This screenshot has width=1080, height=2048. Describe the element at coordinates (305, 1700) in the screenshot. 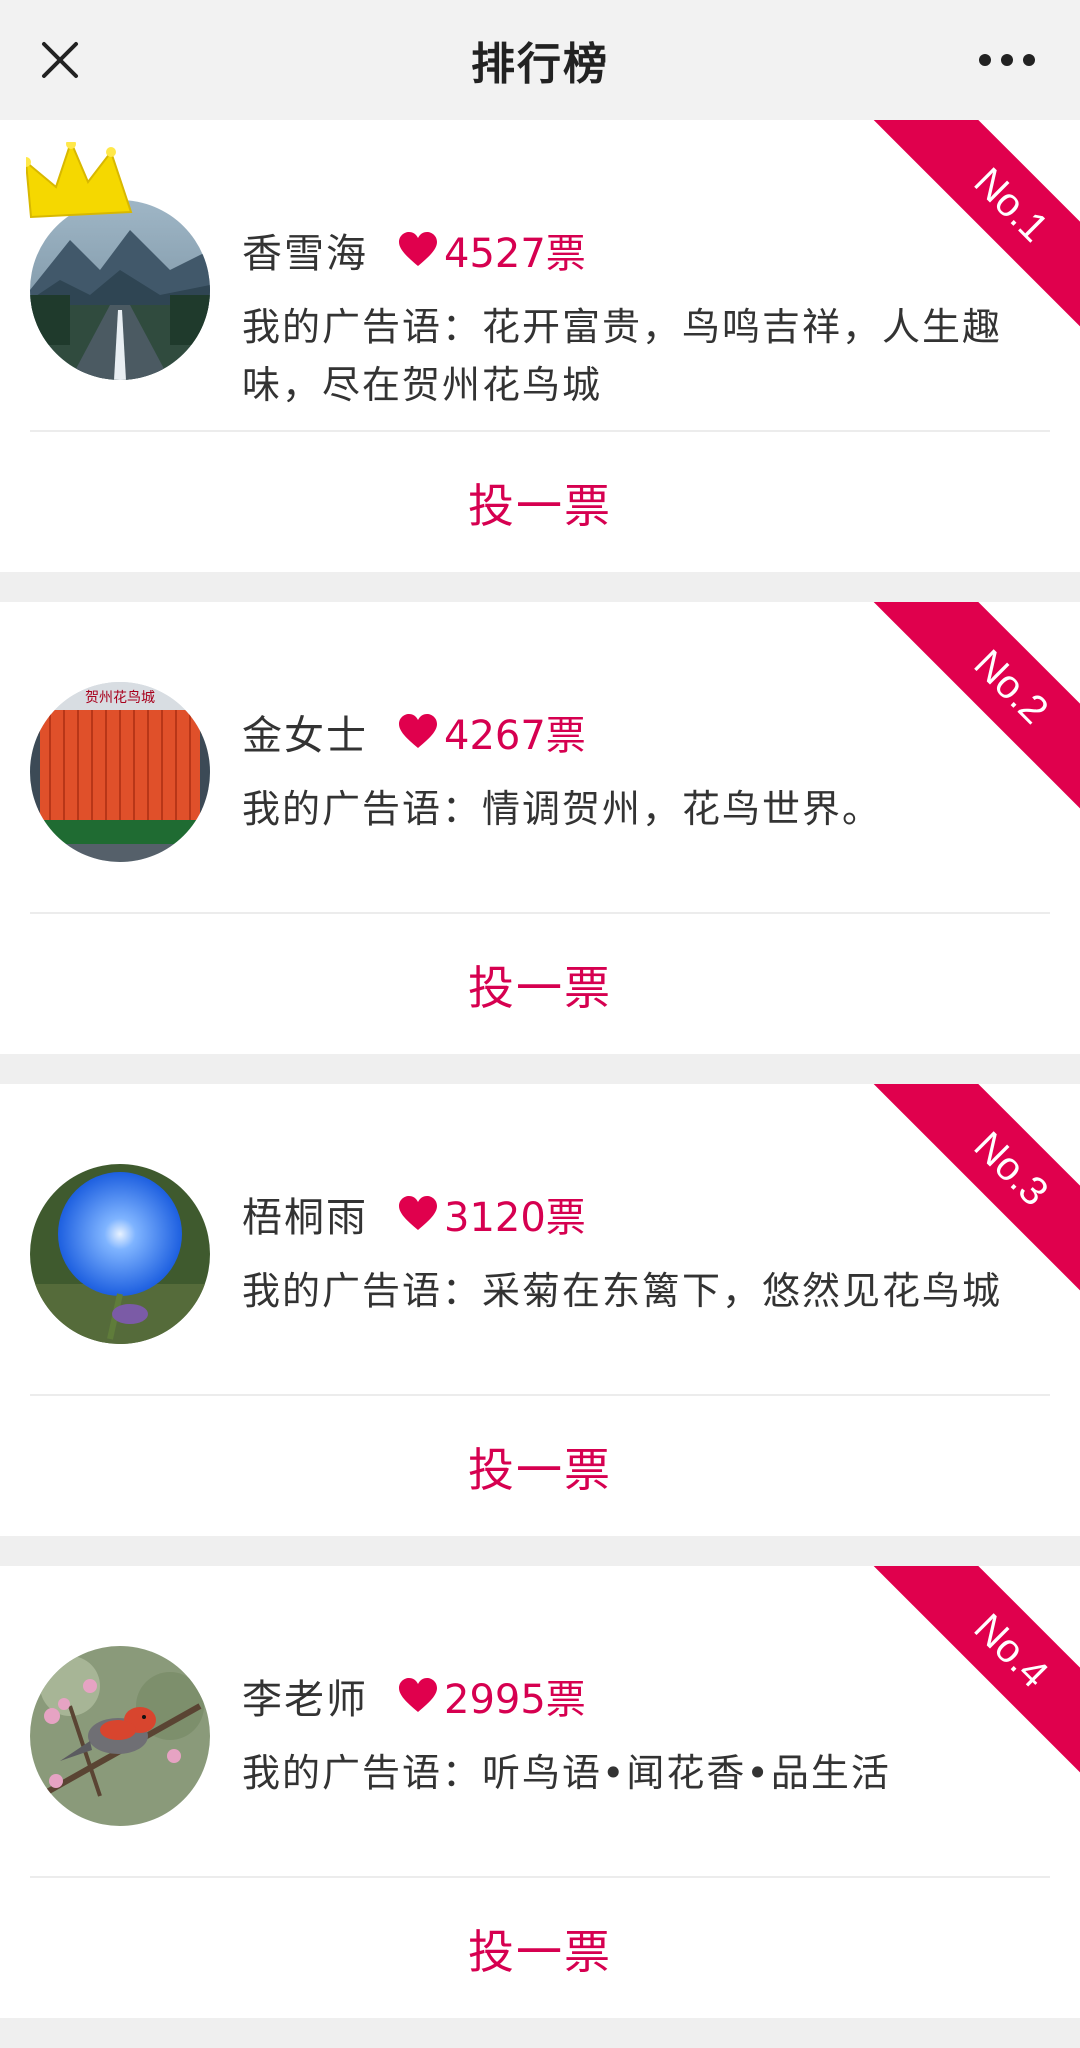

I see `entry-name: 李老师` at that location.